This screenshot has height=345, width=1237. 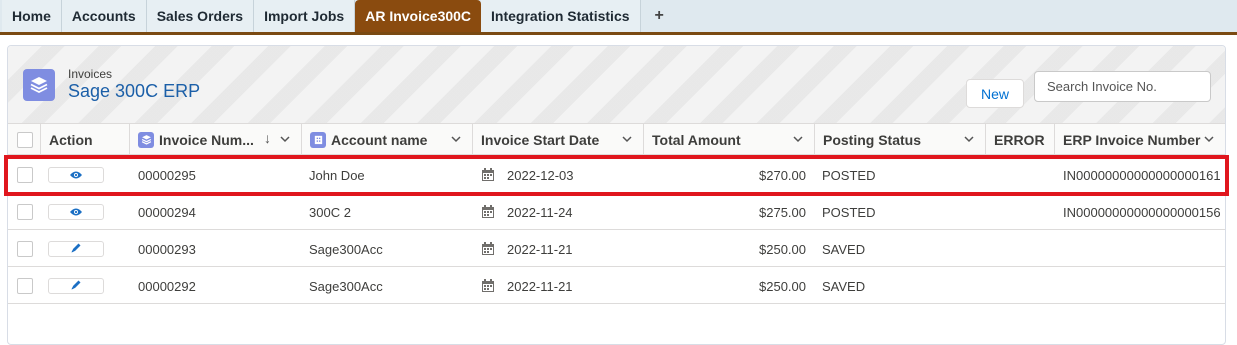 I want to click on invoice-start-date-cell: 2022-11-24, so click(x=540, y=212).